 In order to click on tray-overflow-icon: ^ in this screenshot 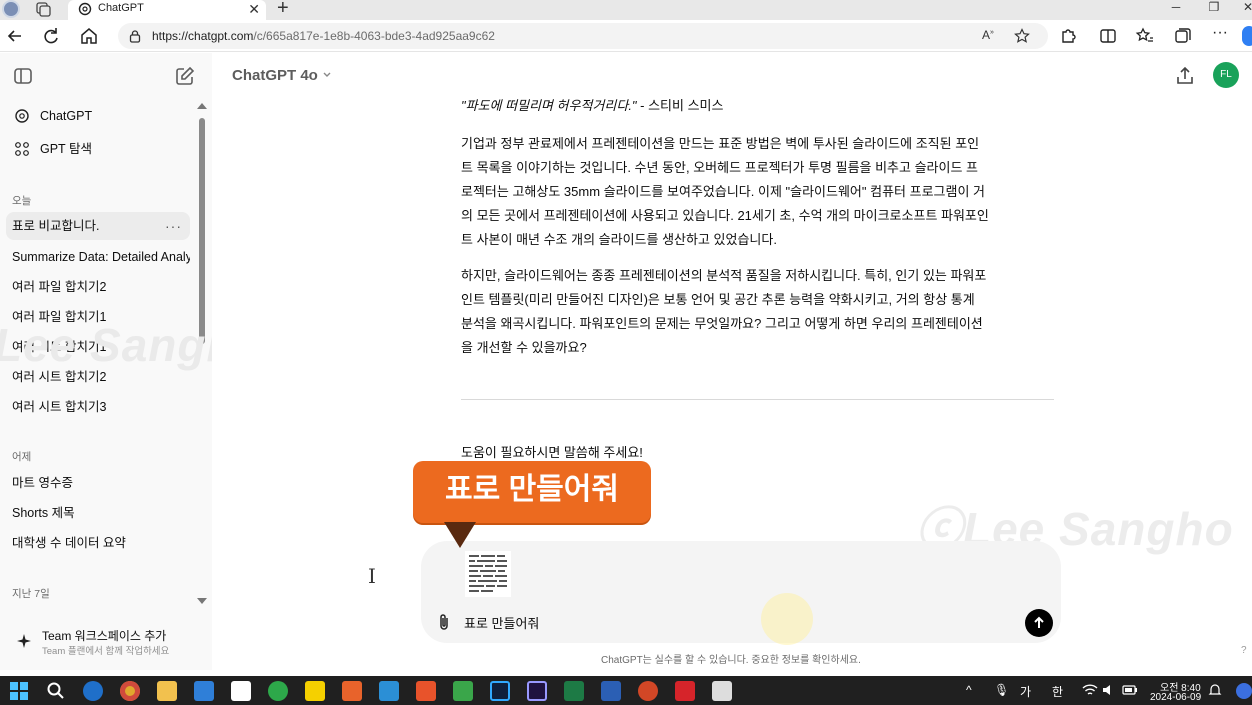, I will do `click(969, 690)`.